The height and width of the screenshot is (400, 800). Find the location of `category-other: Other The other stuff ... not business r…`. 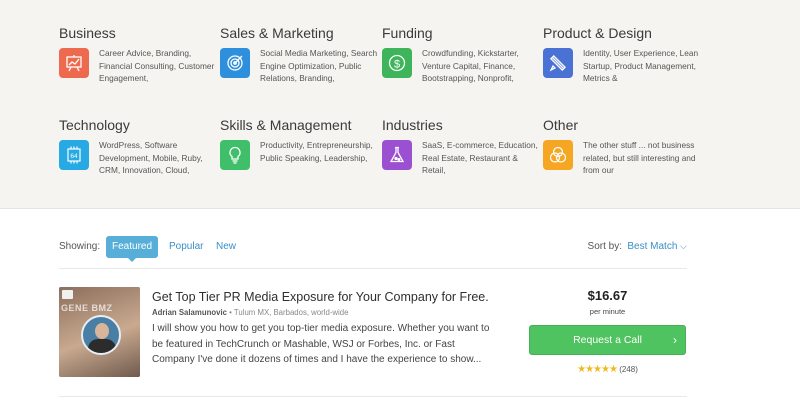

category-other: Other The other stuff ... not business r… is located at coordinates (623, 145).